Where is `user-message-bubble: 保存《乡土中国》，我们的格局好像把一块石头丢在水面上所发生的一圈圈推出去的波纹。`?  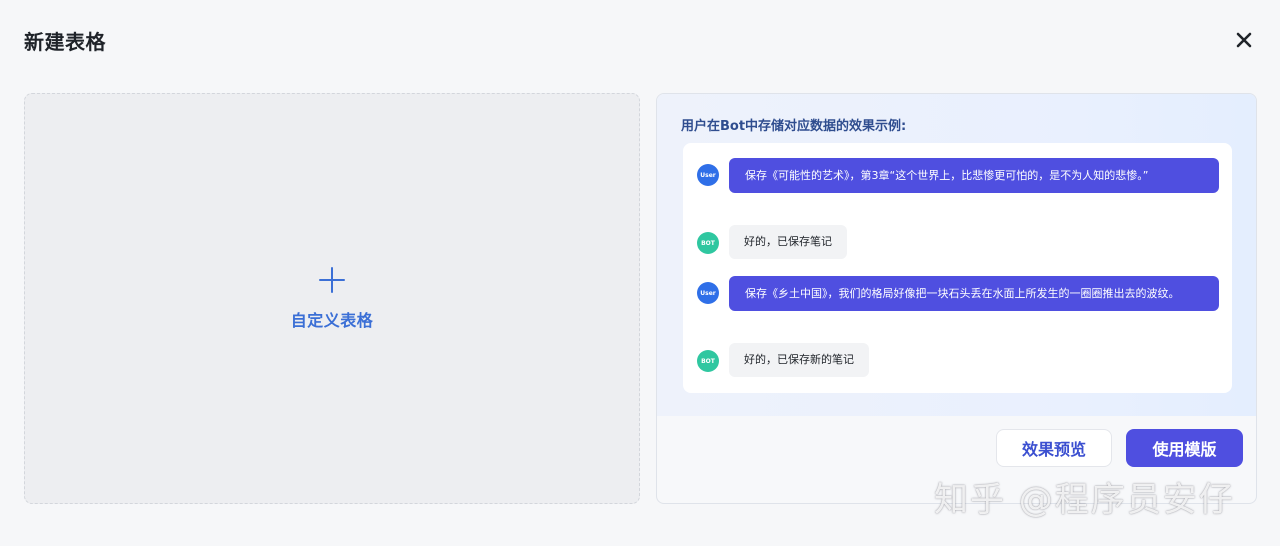 user-message-bubble: 保存《乡土中国》，我们的格局好像把一块石头丢在水面上所发生的一圈圈推出去的波纹。 is located at coordinates (974, 293).